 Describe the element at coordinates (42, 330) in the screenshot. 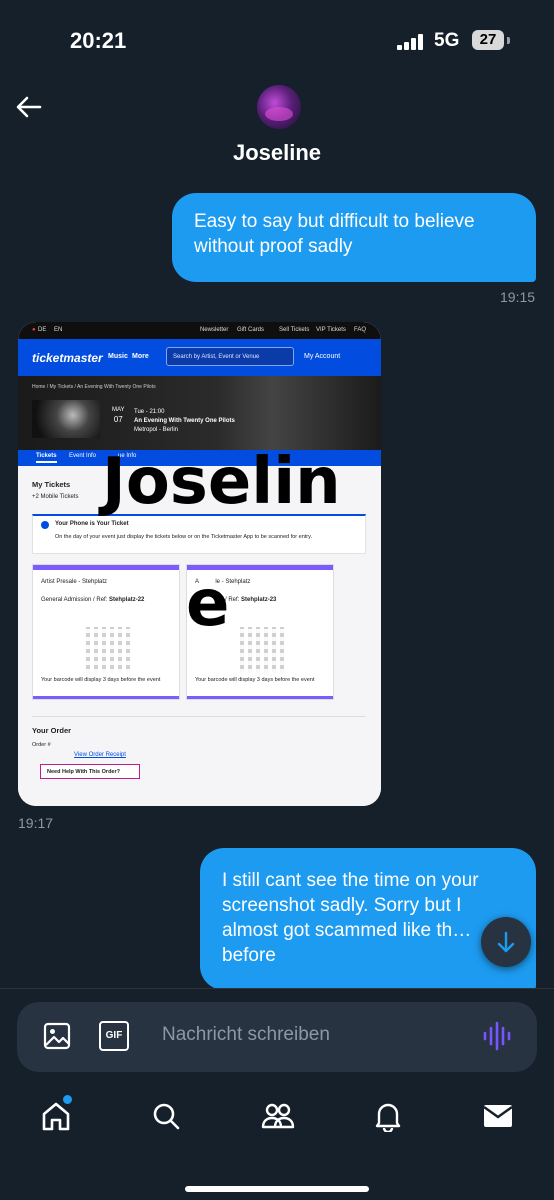

I see `lang-de: DE` at that location.